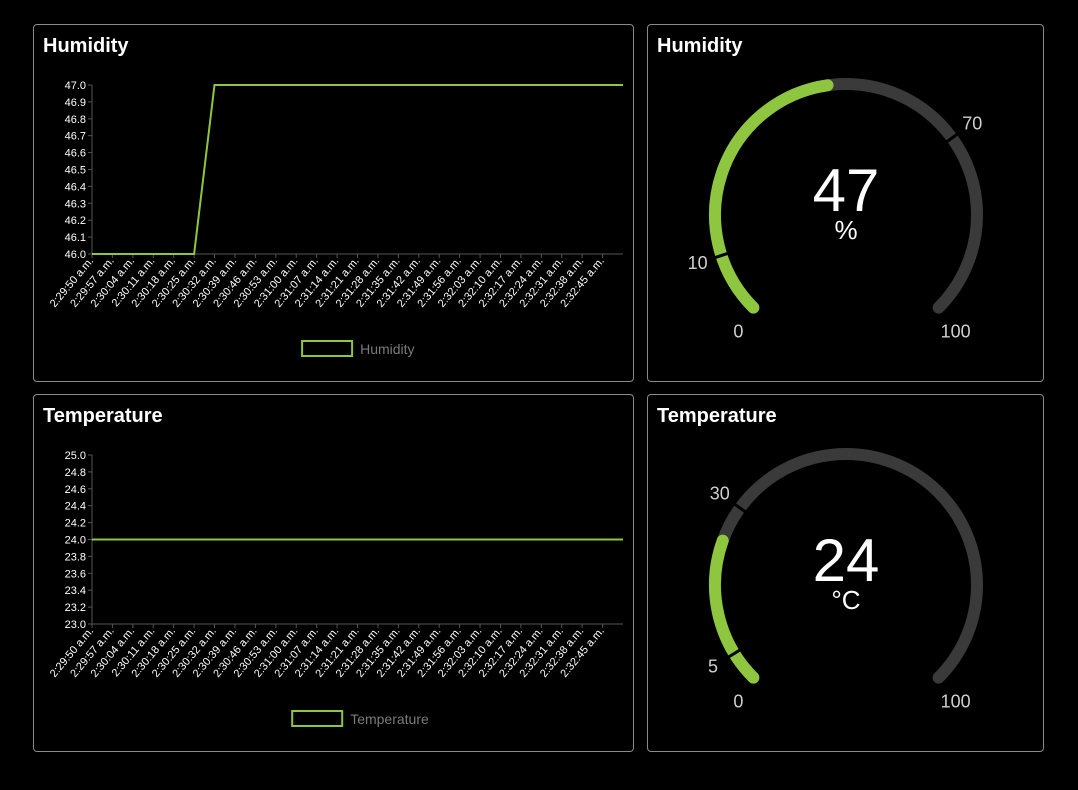 This screenshot has width=1078, height=790. What do you see at coordinates (75, 541) in the screenshot?
I see `y-tick-label: 24.0` at bounding box center [75, 541].